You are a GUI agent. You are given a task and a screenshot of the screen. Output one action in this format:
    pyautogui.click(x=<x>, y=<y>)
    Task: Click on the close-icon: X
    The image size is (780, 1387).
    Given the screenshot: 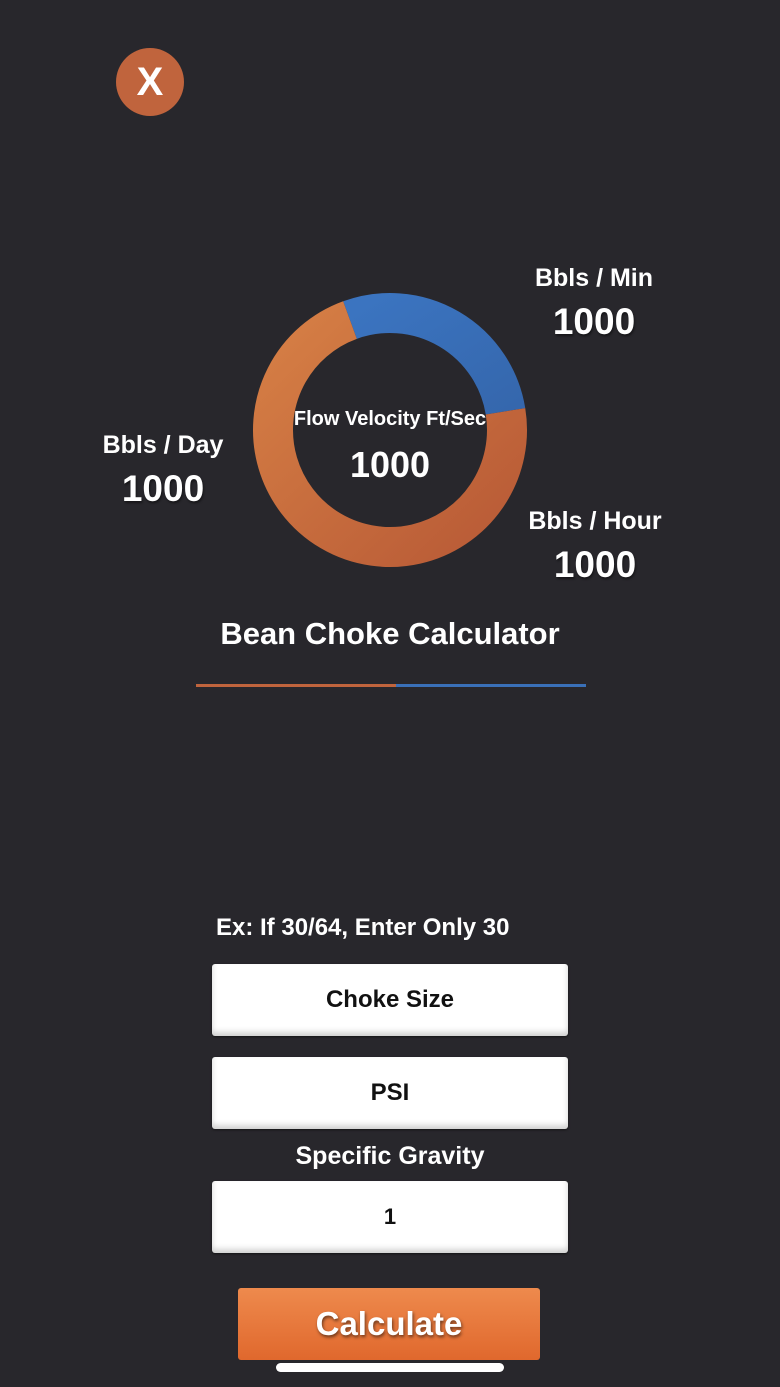 What is the action you would take?
    pyautogui.click(x=150, y=81)
    